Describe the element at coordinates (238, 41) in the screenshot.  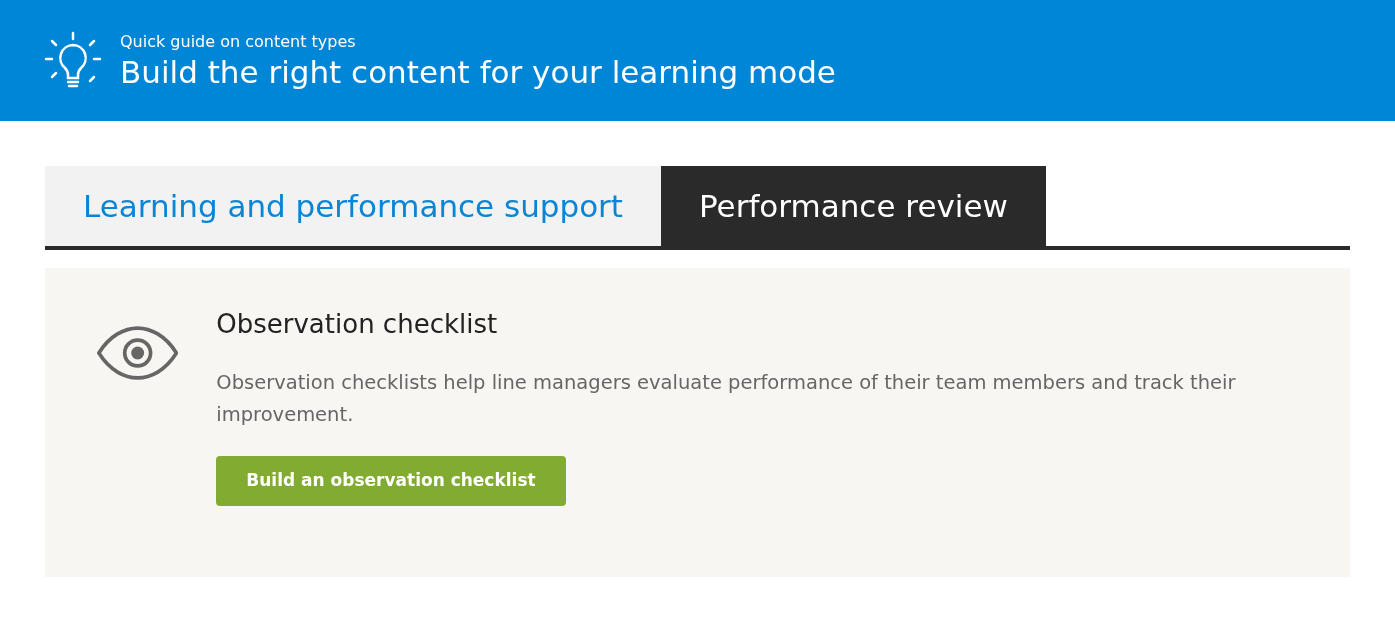
I see `header-subtitle: Quick guide on content types` at that location.